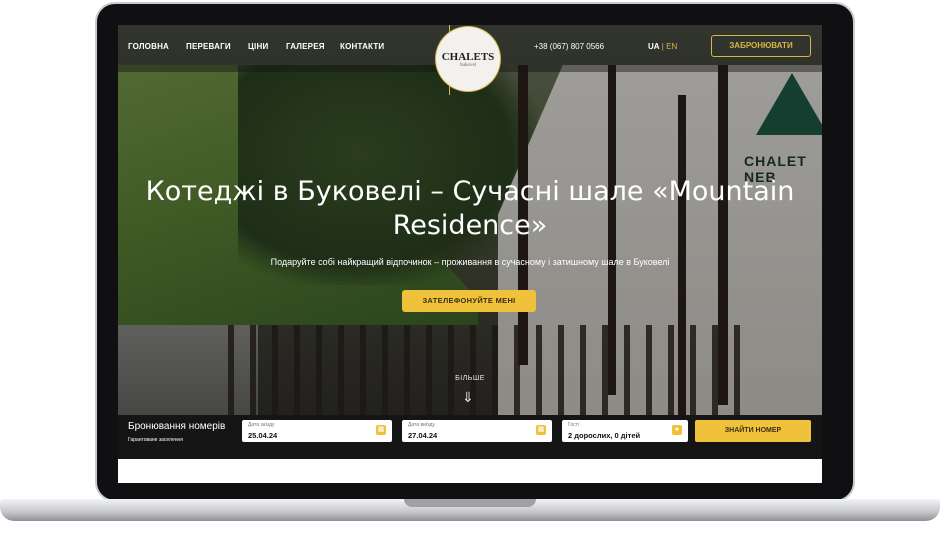 The width and height of the screenshot is (940, 533). What do you see at coordinates (753, 431) in the screenshot?
I see `find-room-button: ЗНАЙТИ НОМЕР` at bounding box center [753, 431].